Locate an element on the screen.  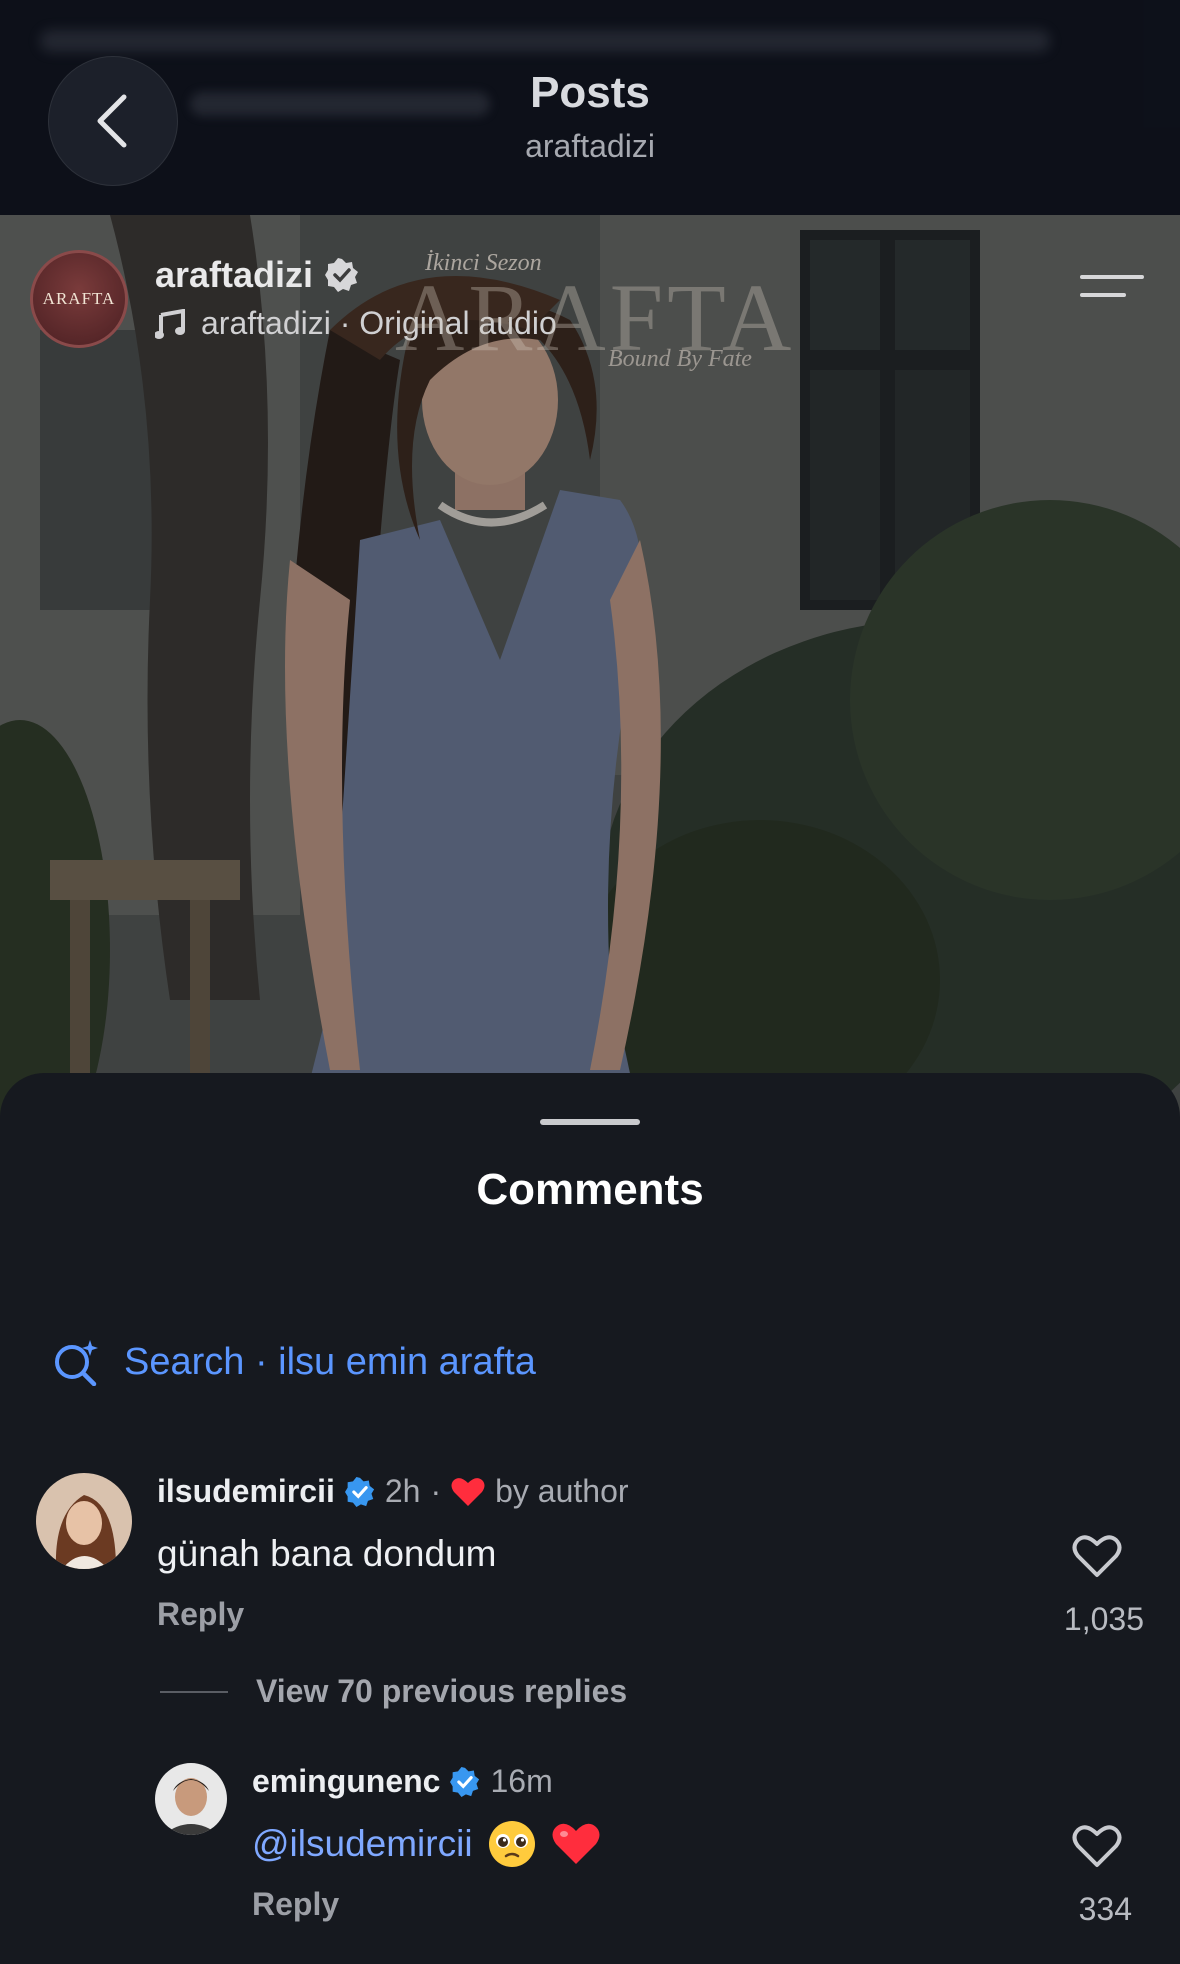
search-comments-button: Search · ilsu emin arafta is located at coordinates (294, 1362).